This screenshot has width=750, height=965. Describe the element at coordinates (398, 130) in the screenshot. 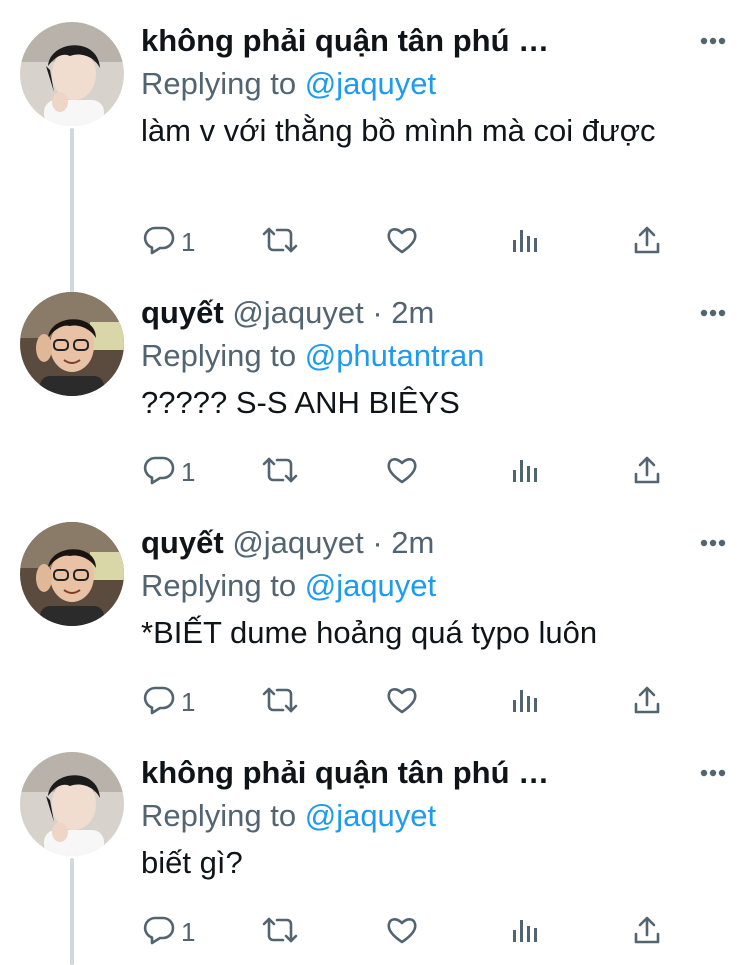

I see `tweet-text: làm v với thằng bồ mình mà coi được` at that location.